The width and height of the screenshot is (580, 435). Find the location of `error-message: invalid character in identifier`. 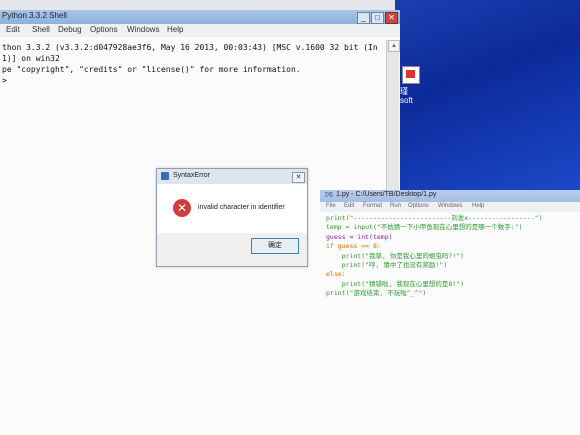

error-message: invalid character in identifier is located at coordinates (241, 207).